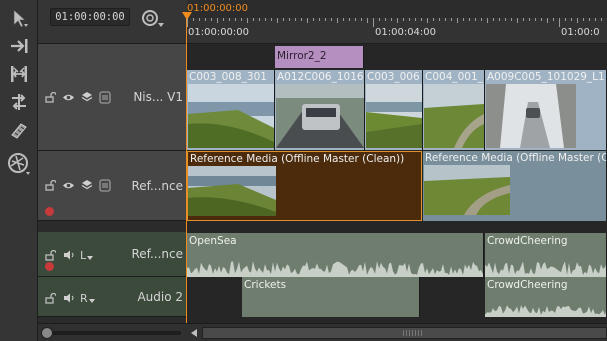 Image resolution: width=607 pixels, height=341 pixels. I want to click on playhead-line, so click(186, 170).